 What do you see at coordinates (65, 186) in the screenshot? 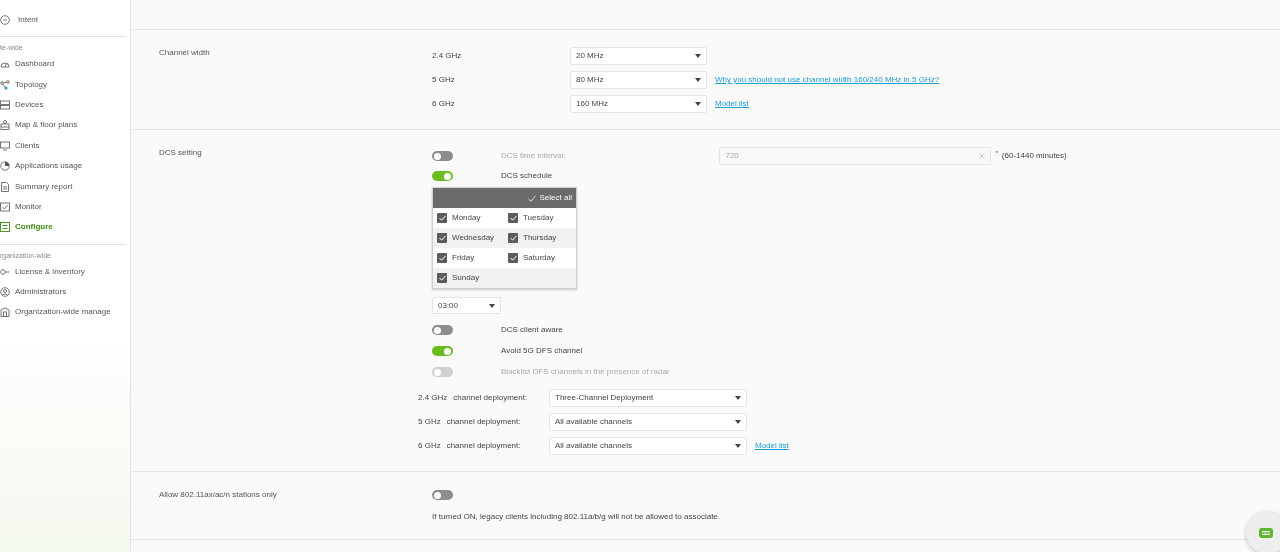
I see `sidebar-item: Summary report` at bounding box center [65, 186].